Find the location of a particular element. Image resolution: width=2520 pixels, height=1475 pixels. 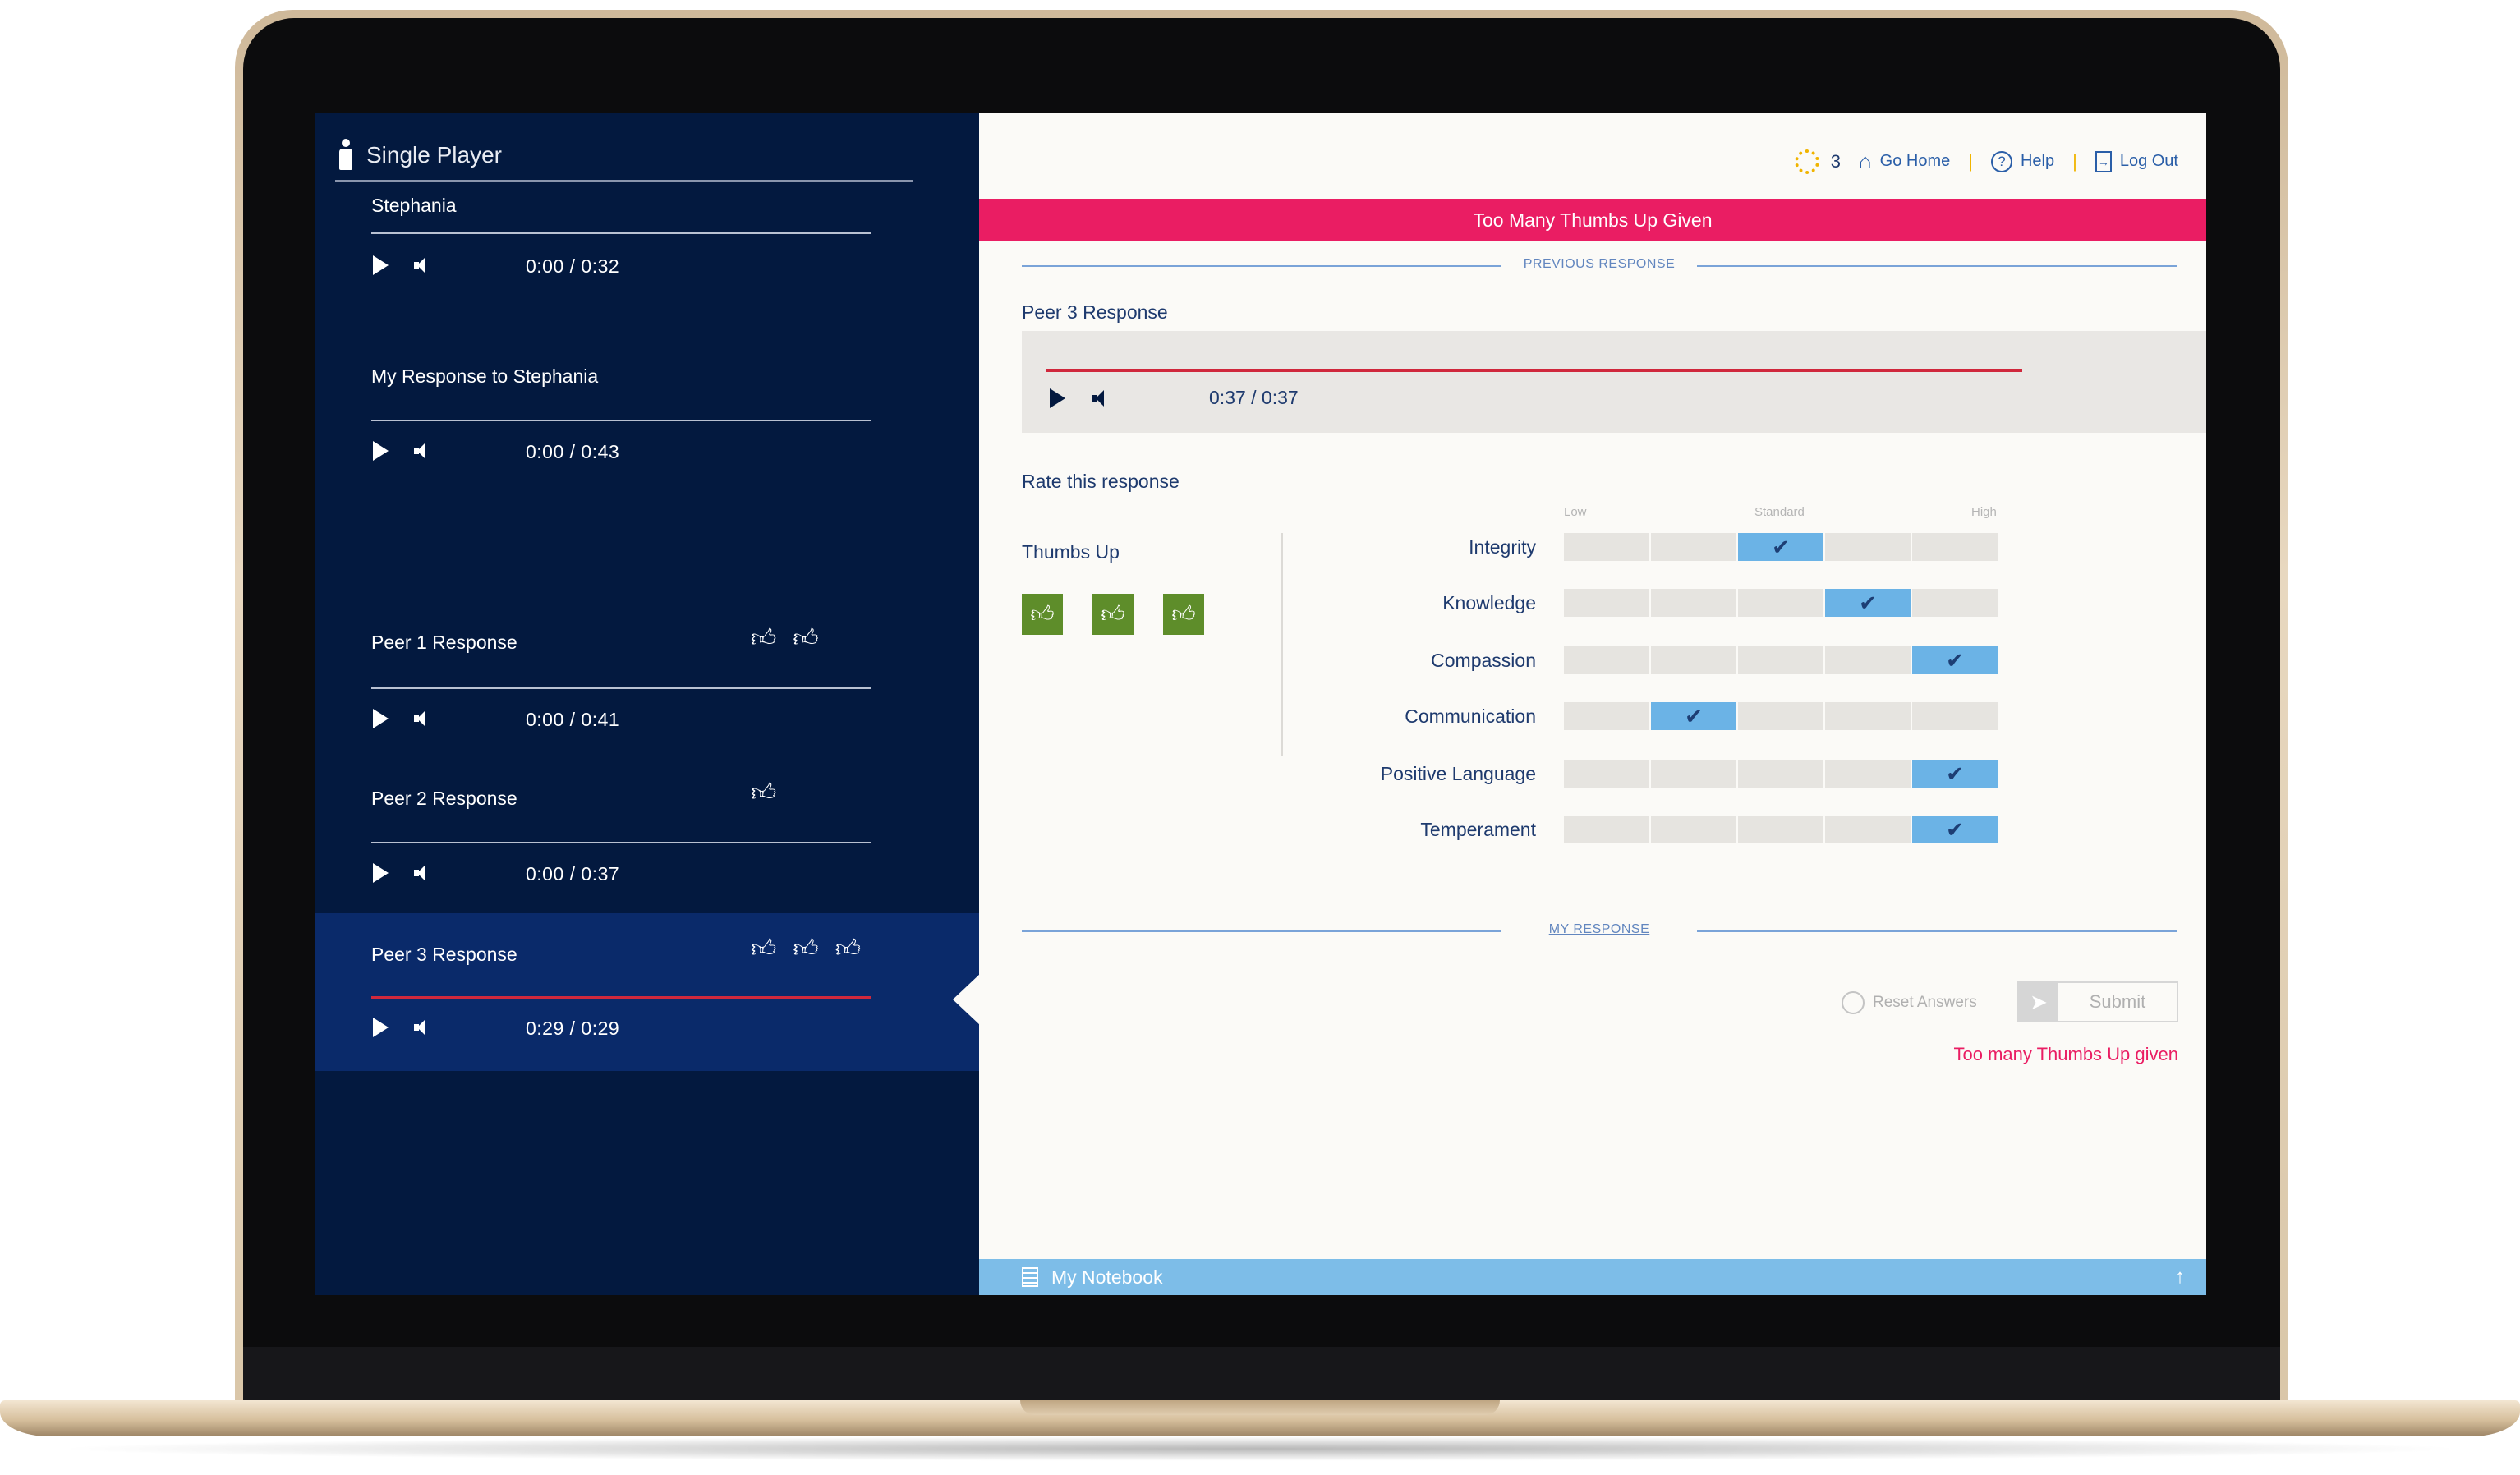

criterion-row: Knowledge ✔ is located at coordinates (1644, 603).